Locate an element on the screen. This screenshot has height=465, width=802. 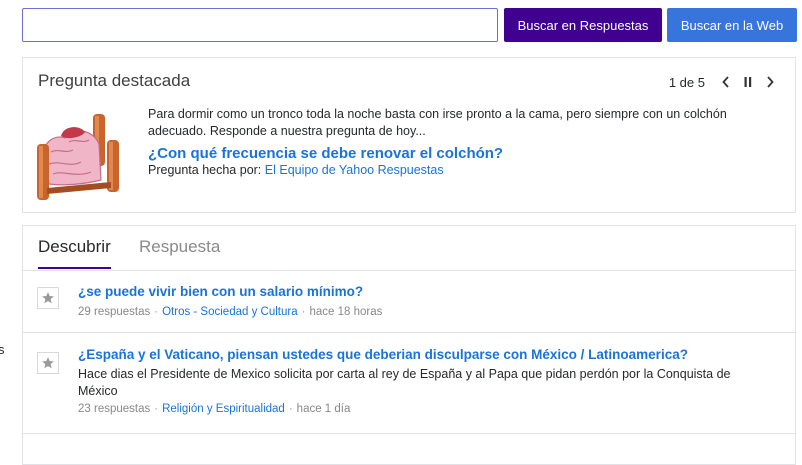
feed-tabs: Descubrir Respuesta is located at coordinates (409, 248).